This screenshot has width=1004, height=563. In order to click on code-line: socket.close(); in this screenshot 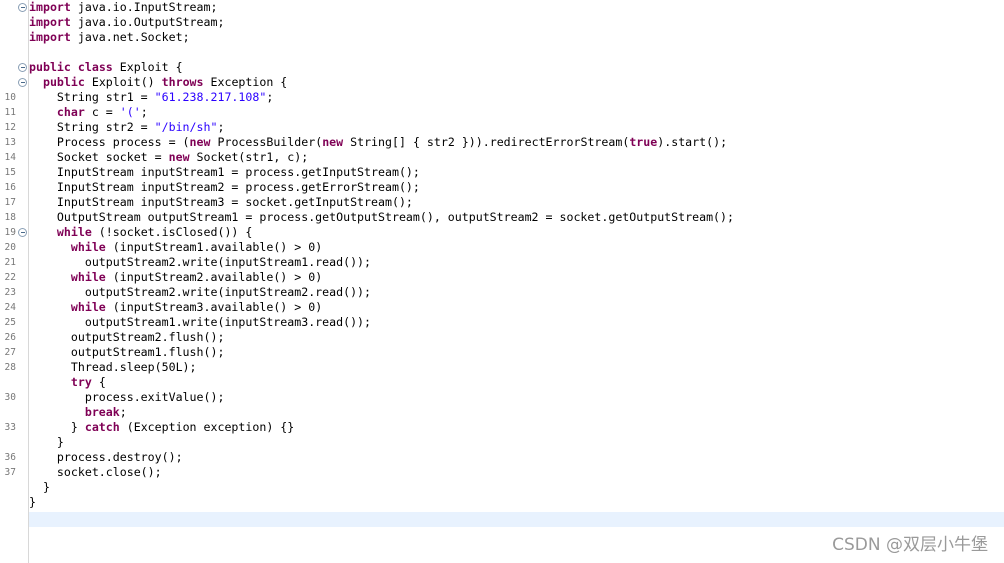, I will do `click(95, 472)`.